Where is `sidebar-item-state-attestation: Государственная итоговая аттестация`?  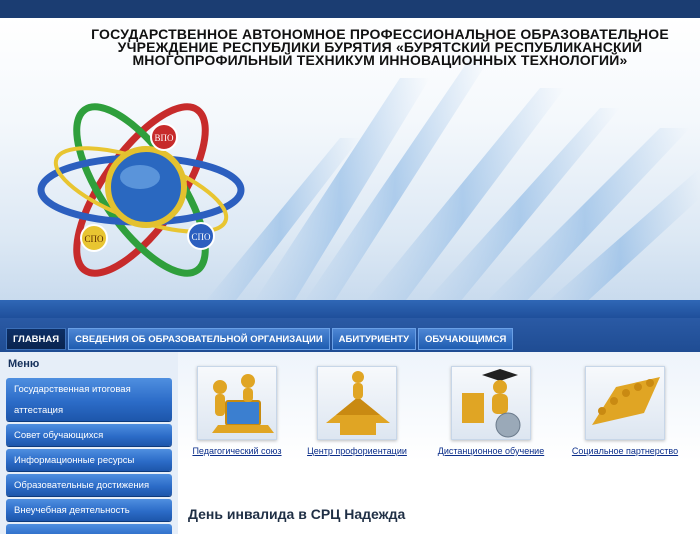
sidebar-item-state-attestation: Государственная итоговая аттестация is located at coordinates (89, 399).